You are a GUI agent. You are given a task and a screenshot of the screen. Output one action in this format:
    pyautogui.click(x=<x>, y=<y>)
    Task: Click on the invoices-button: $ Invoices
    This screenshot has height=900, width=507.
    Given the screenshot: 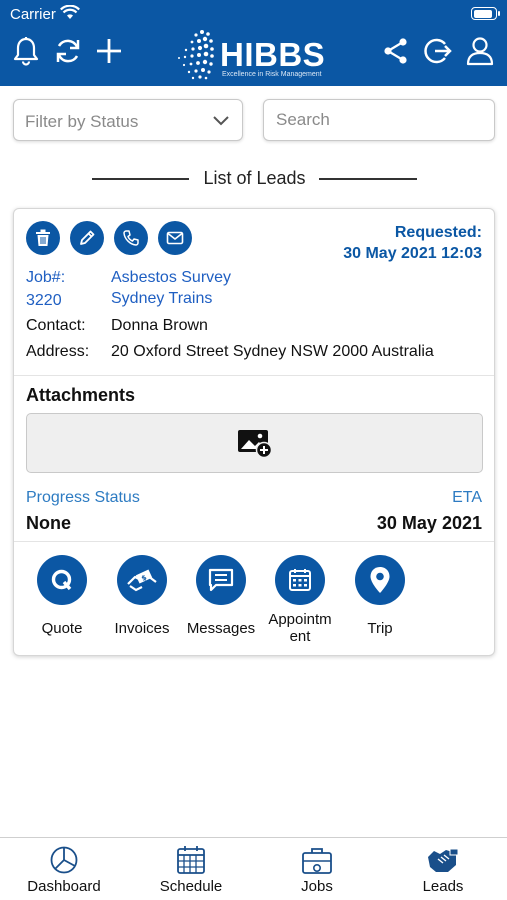 What is the action you would take?
    pyautogui.click(x=142, y=596)
    